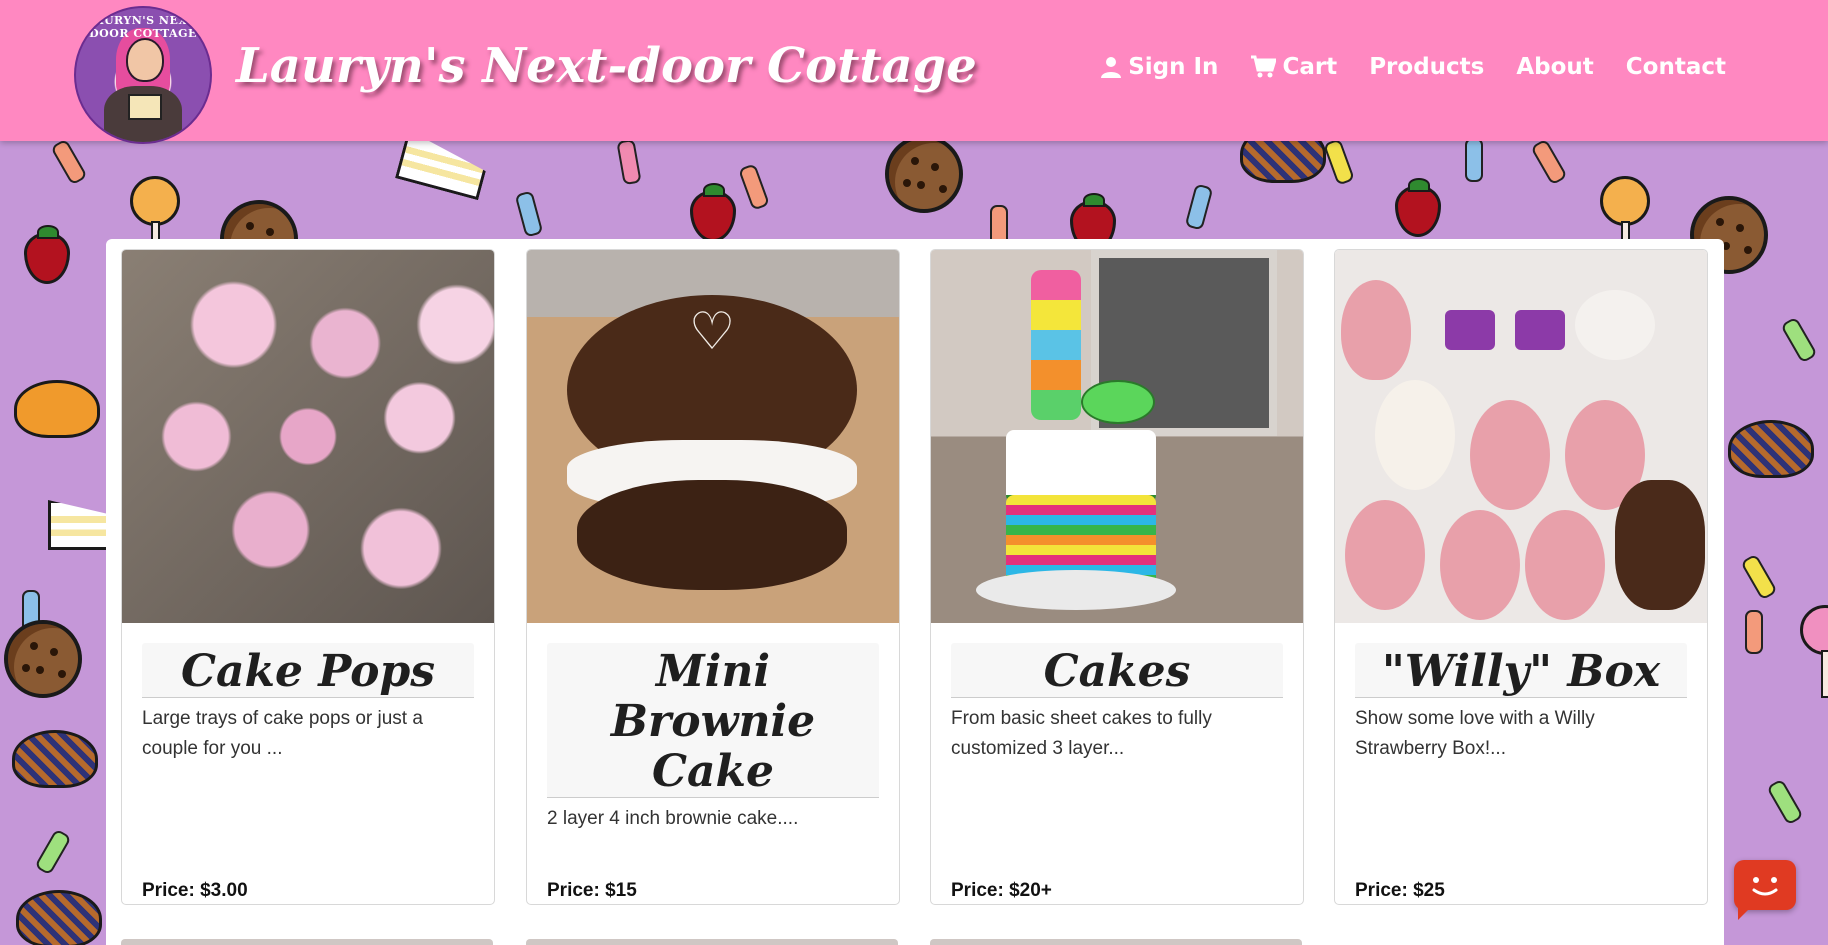 The image size is (1828, 945). What do you see at coordinates (1263, 67) in the screenshot?
I see `cart-icon` at bounding box center [1263, 67].